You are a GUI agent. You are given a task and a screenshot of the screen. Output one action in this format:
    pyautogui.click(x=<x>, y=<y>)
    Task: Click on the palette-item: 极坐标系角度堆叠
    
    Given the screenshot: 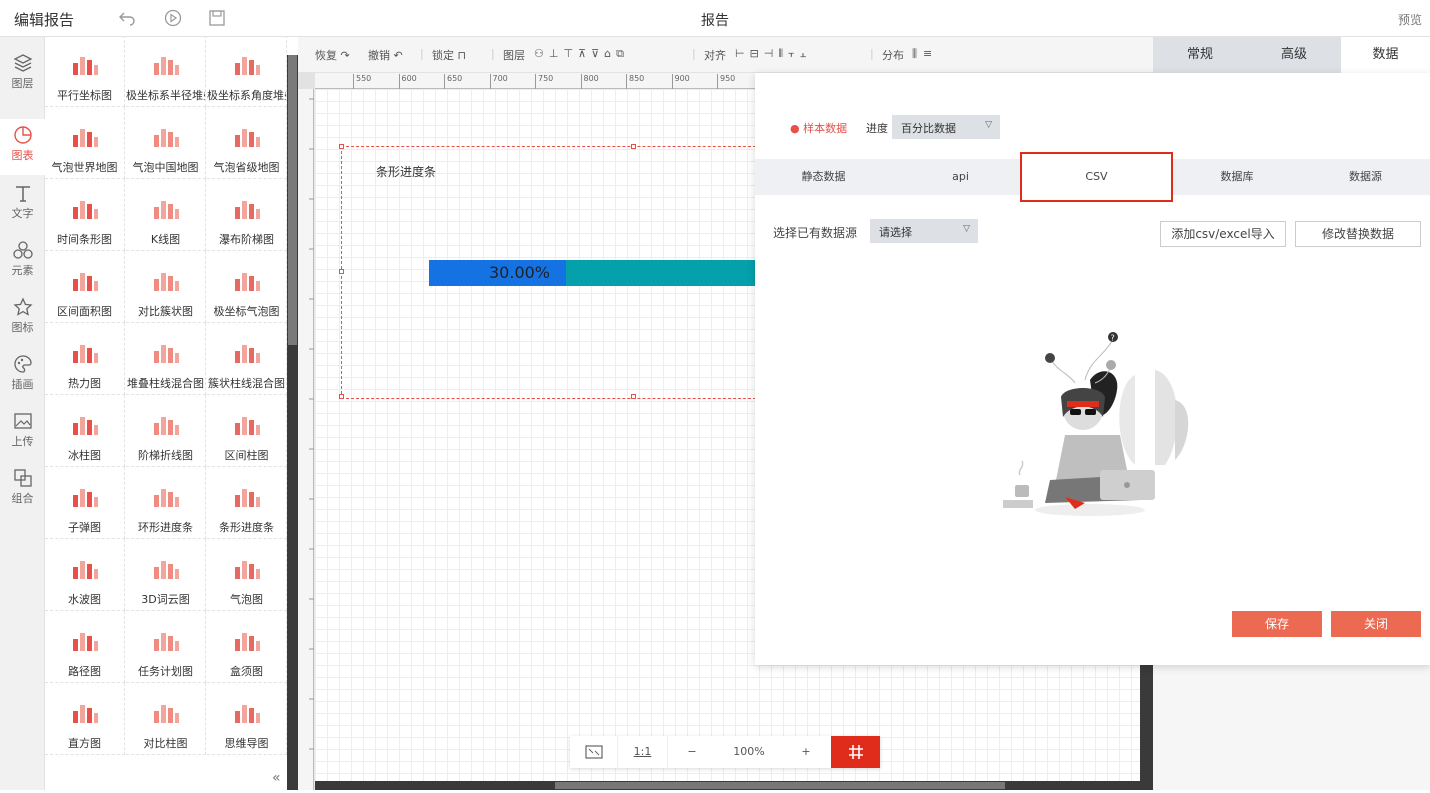 What is the action you would take?
    pyautogui.click(x=247, y=72)
    